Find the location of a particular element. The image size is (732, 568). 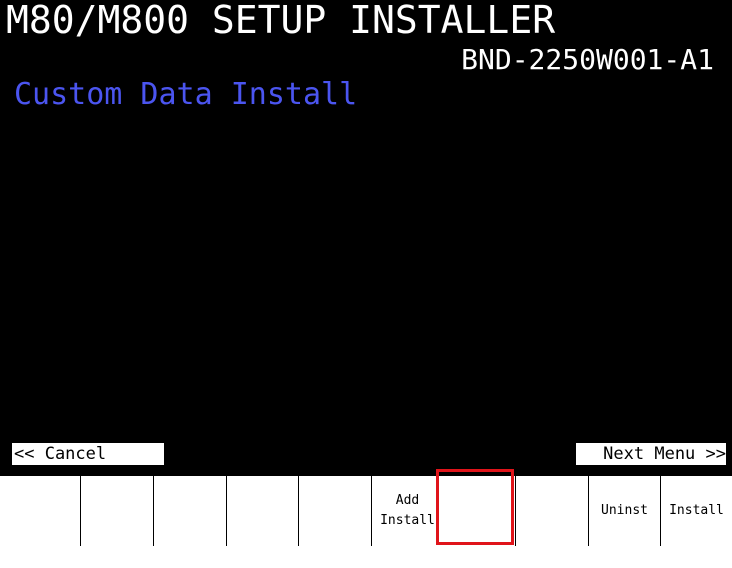

softkey-bar: Add Install Uninst Install is located at coordinates (370, 511).